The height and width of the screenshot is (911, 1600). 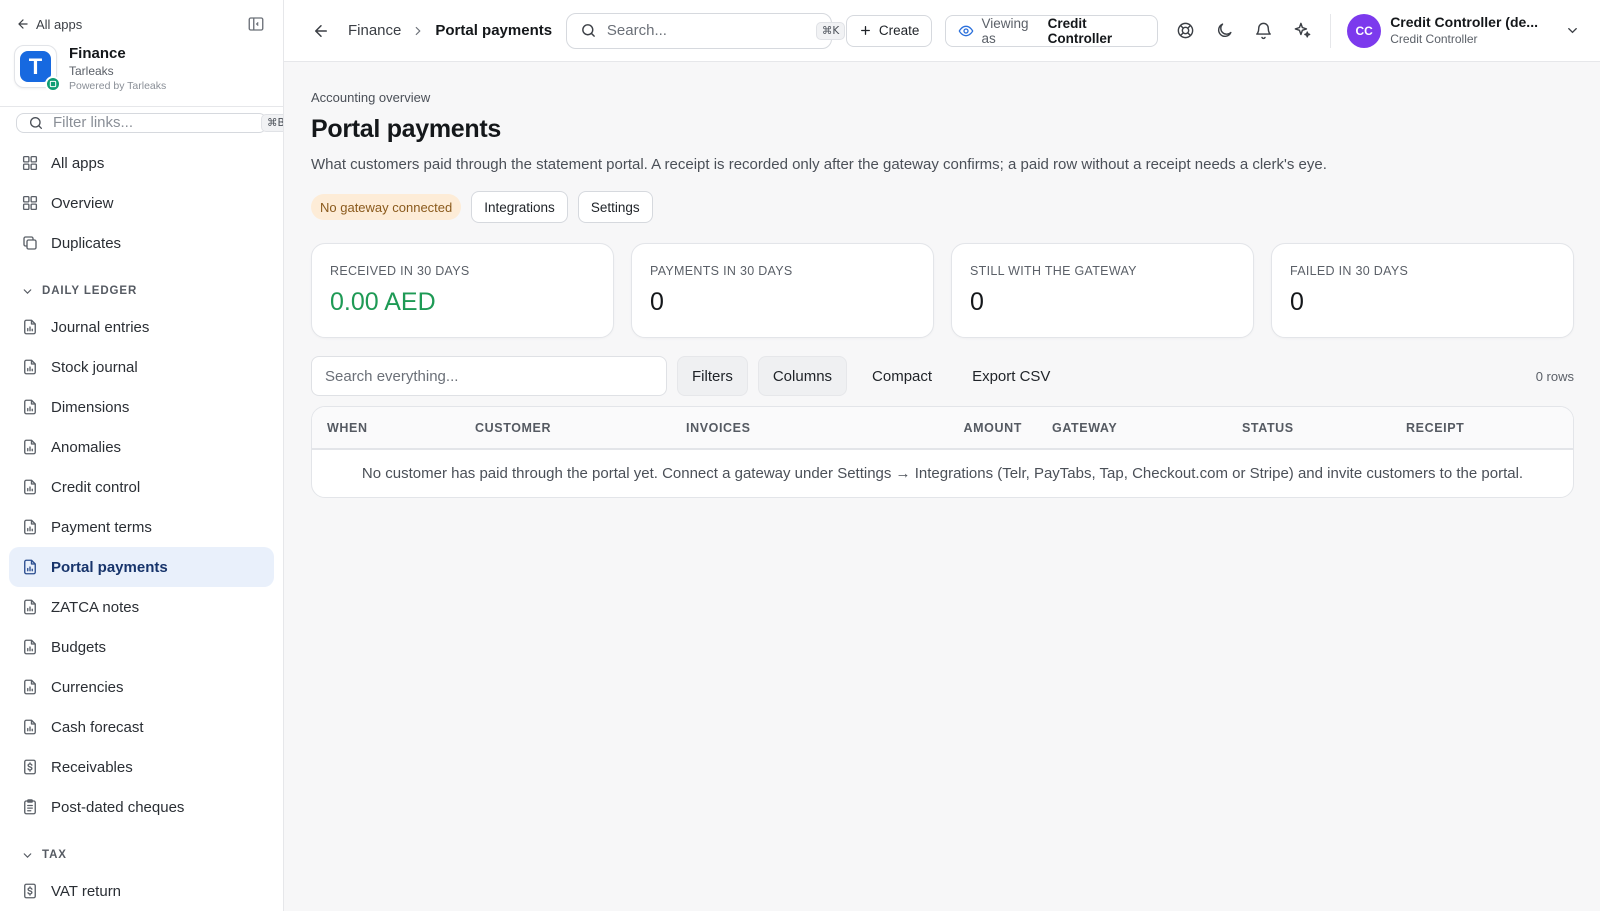 I want to click on global-search-input, so click(x=706, y=30).